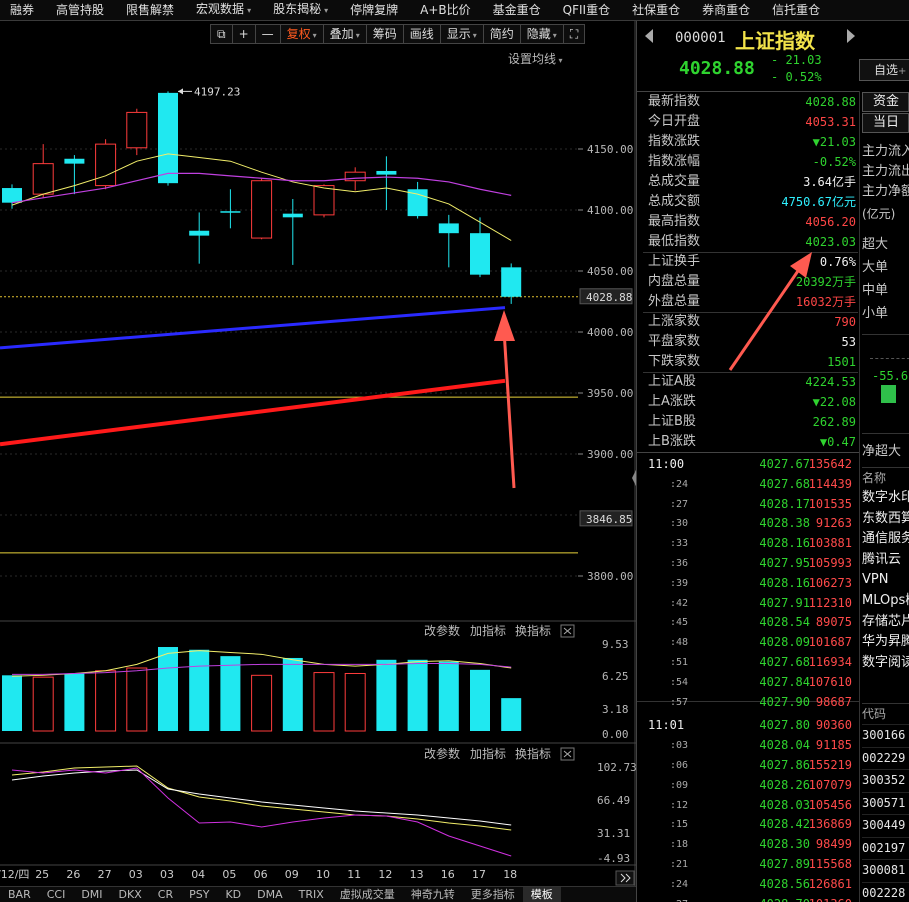 The image size is (909, 902). Describe the element at coordinates (885, 622) in the screenshot. I see `sector-name-item: 存储芯片` at that location.